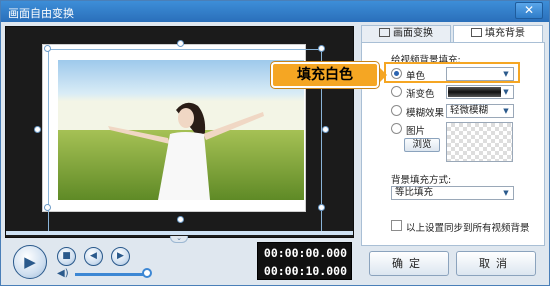 The height and width of the screenshot is (286, 550). What do you see at coordinates (305, 253) in the screenshot?
I see `current-time: 00:00:00.000` at bounding box center [305, 253].